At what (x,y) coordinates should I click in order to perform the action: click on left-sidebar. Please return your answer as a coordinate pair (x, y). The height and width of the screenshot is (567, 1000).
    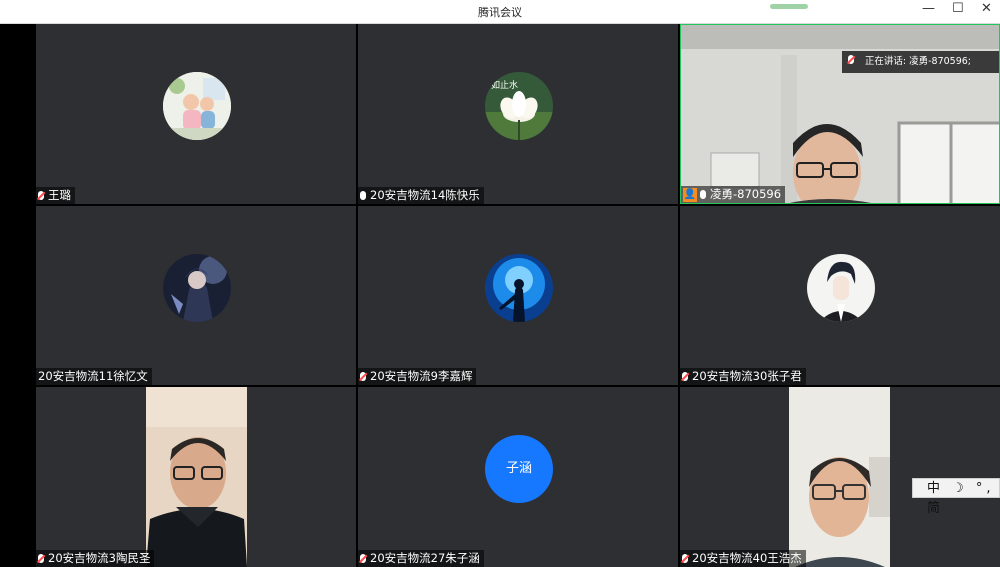
    Looking at the image, I should click on (18, 295).